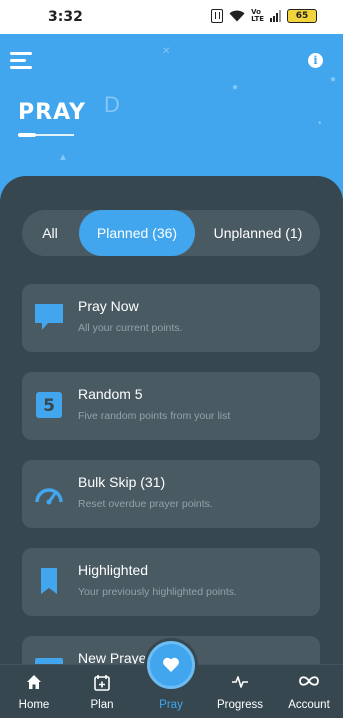 The width and height of the screenshot is (343, 718). What do you see at coordinates (34, 682) in the screenshot?
I see `home-icon` at bounding box center [34, 682].